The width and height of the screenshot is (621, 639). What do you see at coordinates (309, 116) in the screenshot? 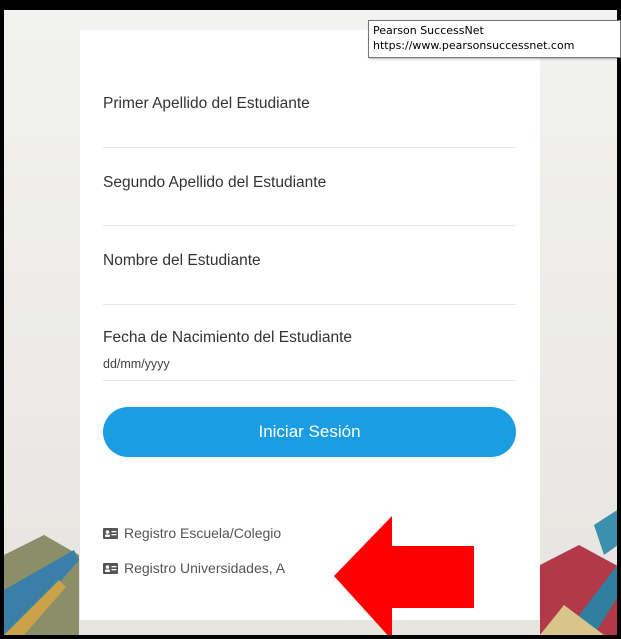
I see `first-surname-field: Primer Apellido del Estudiante` at bounding box center [309, 116].